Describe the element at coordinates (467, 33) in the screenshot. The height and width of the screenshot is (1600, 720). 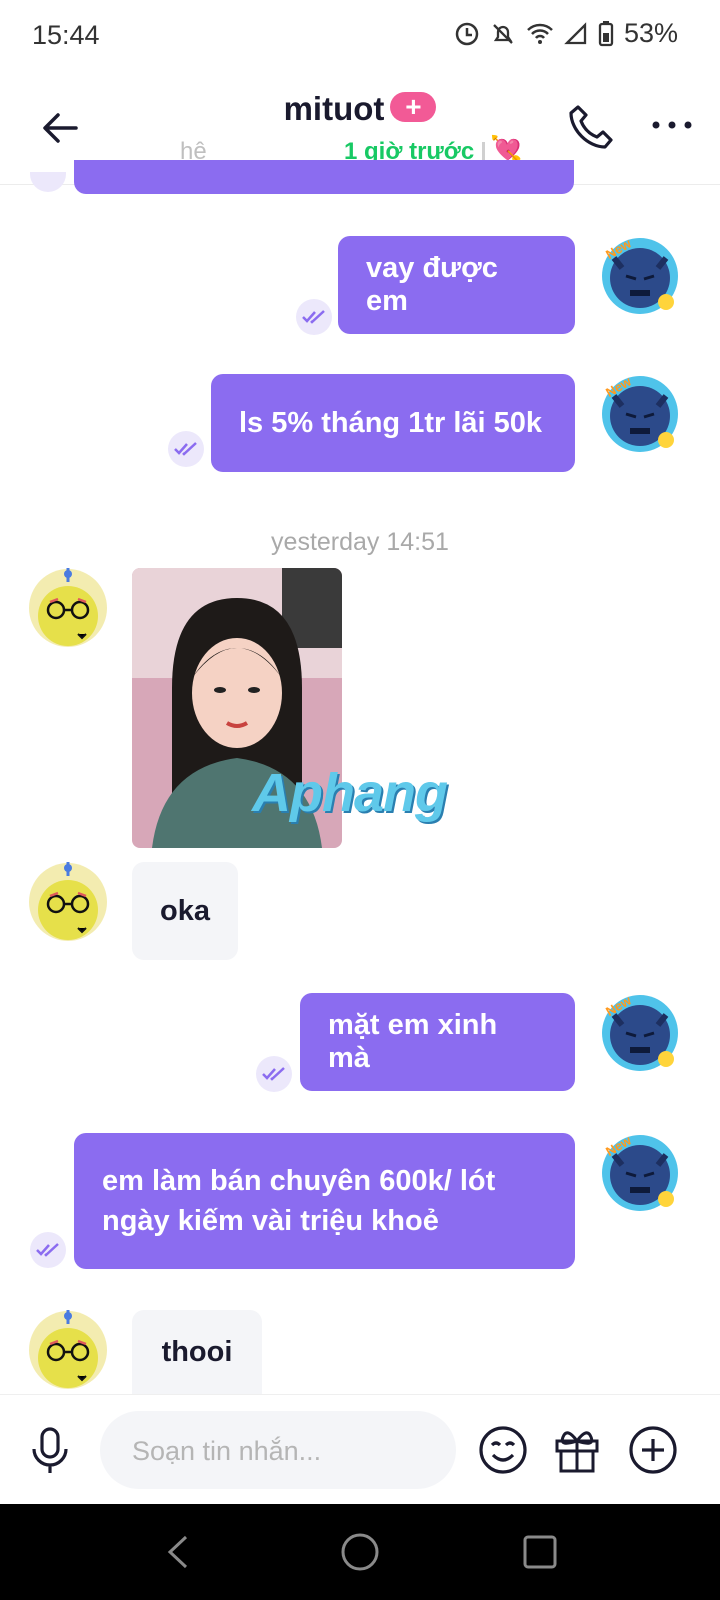
I see `sync-icon` at that location.